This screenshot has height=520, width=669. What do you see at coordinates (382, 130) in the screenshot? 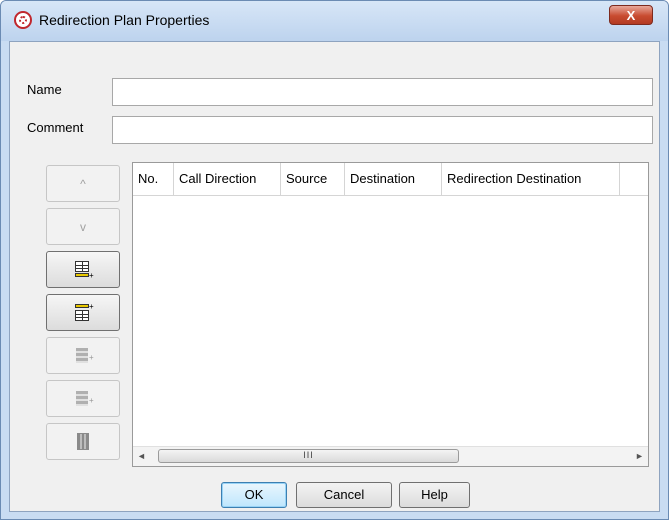
I see `comment-field` at bounding box center [382, 130].